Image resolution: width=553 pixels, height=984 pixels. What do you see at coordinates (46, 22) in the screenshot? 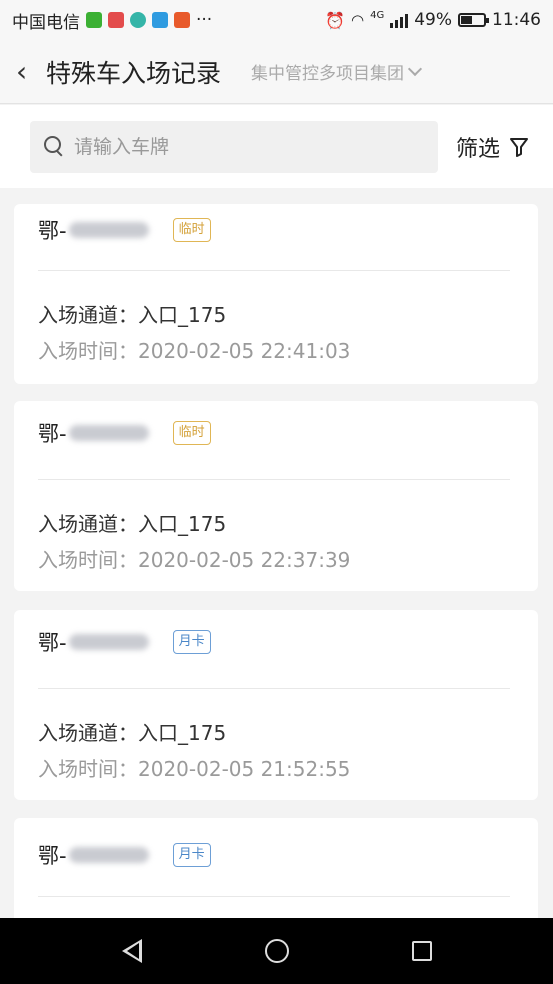
I see `carrier-label: 中国电信` at bounding box center [46, 22].